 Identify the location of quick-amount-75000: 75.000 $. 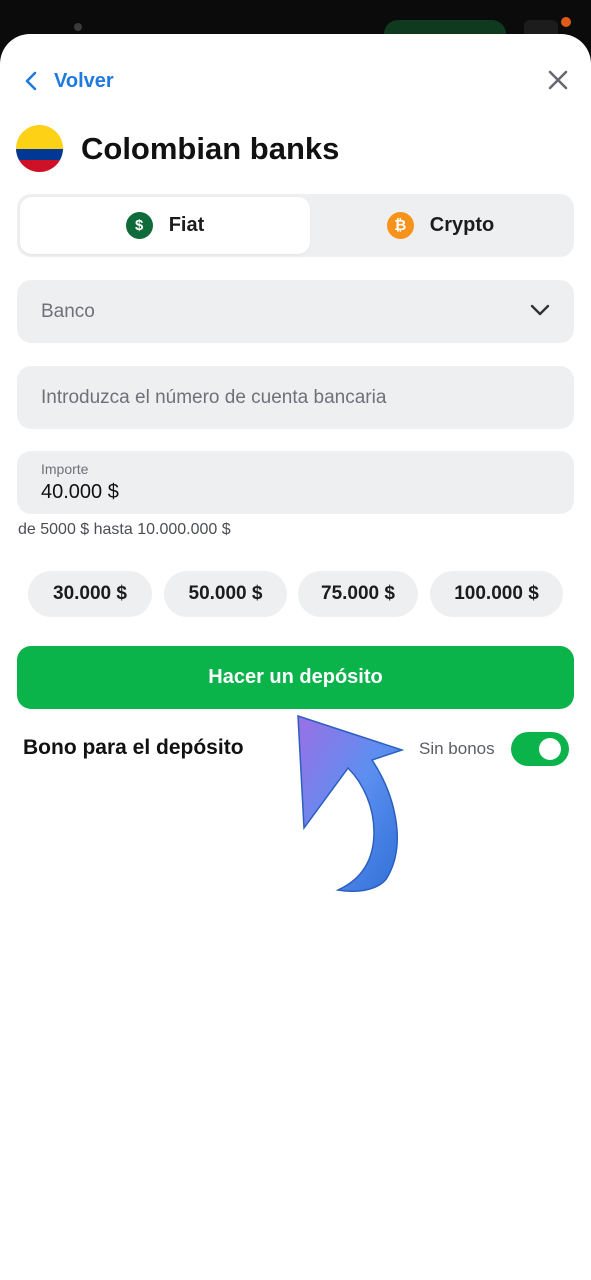
(358, 594).